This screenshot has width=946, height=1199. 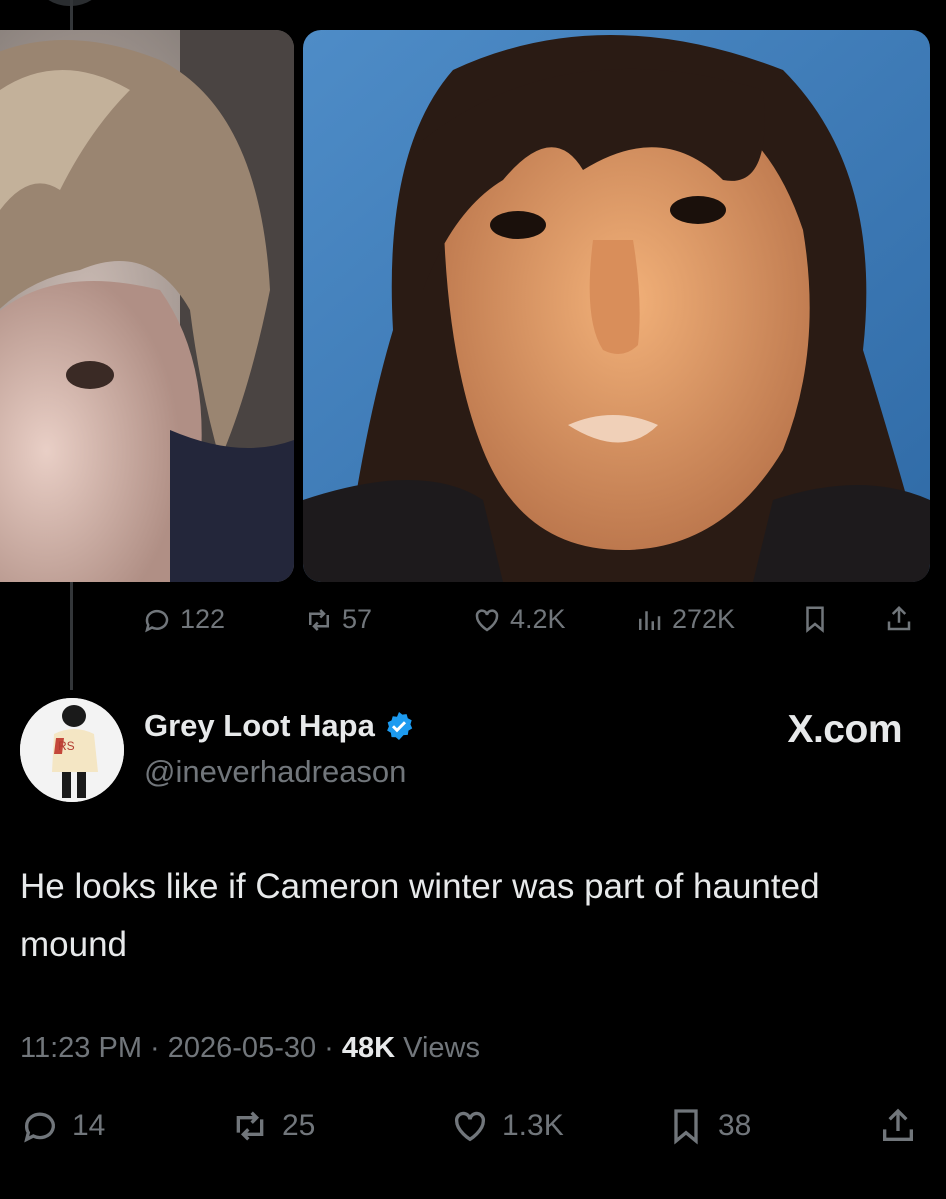 I want to click on views-button: 272K, so click(x=684, y=619).